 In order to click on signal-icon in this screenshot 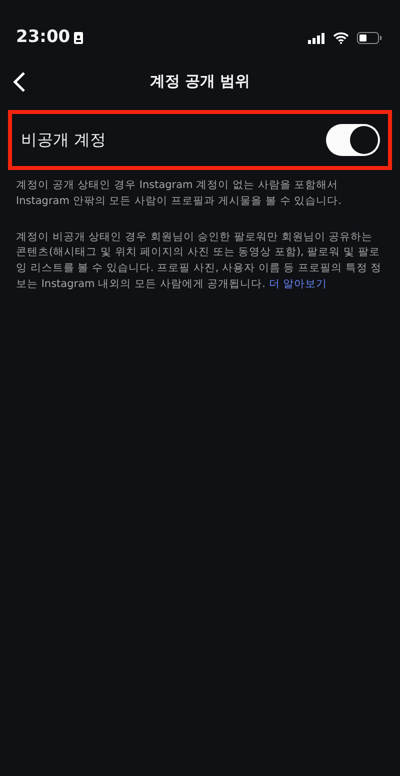, I will do `click(316, 38)`.